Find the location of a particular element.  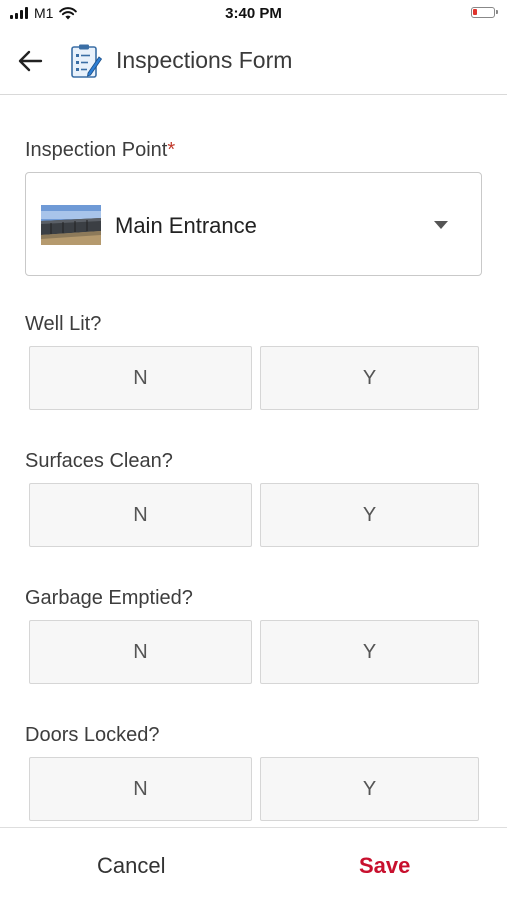

doors-locked-yes-button: Y is located at coordinates (369, 789).